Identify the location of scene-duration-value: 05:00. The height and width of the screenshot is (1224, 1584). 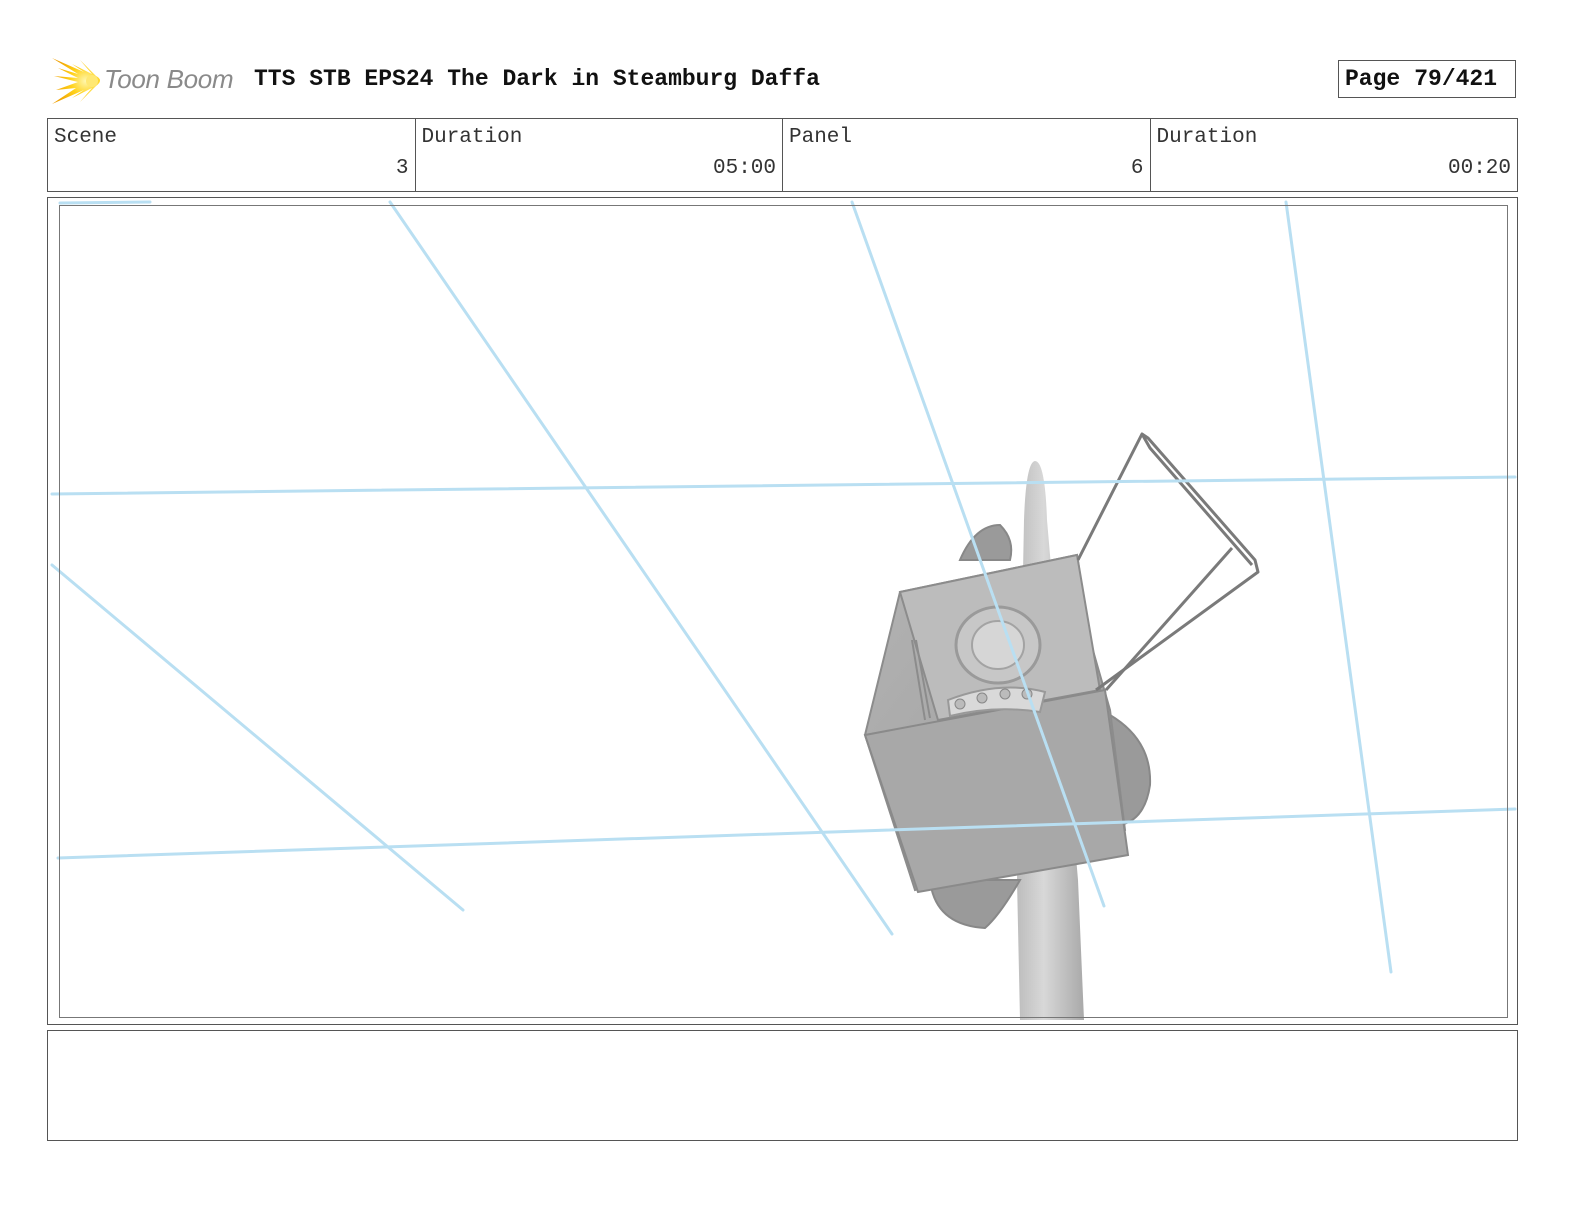
(744, 168).